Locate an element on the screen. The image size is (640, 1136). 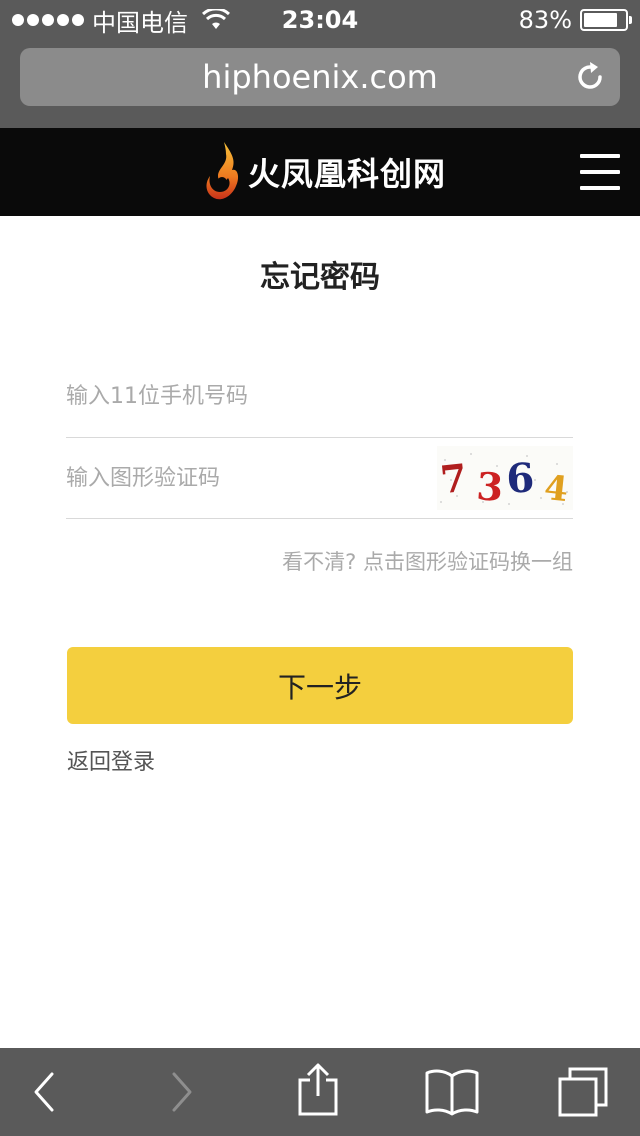
site-logo-text: 火凤凰科创网 is located at coordinates (347, 174).